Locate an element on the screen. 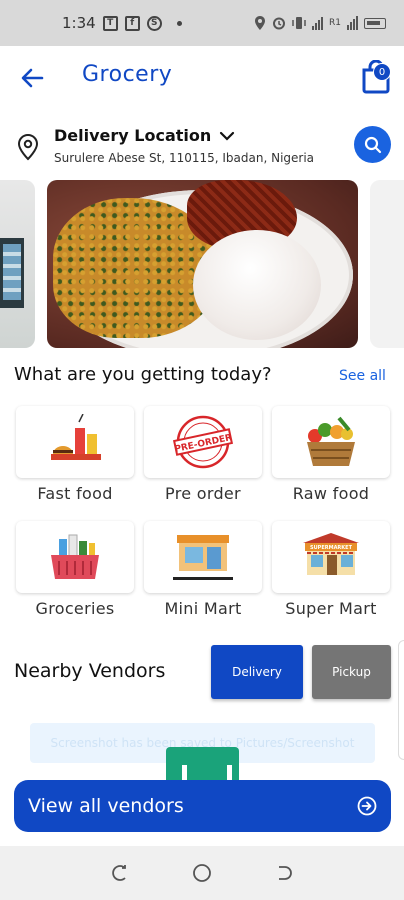 This screenshot has width=404, height=900. t-app-icon: T is located at coordinates (110, 23).